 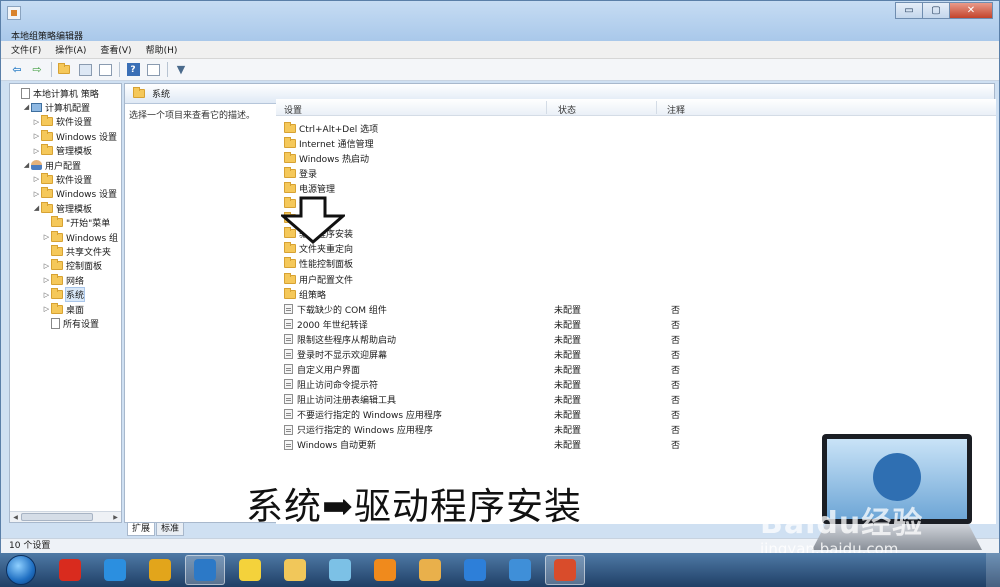 What do you see at coordinates (636, 173) in the screenshot?
I see `list-item: 登录` at bounding box center [636, 173].